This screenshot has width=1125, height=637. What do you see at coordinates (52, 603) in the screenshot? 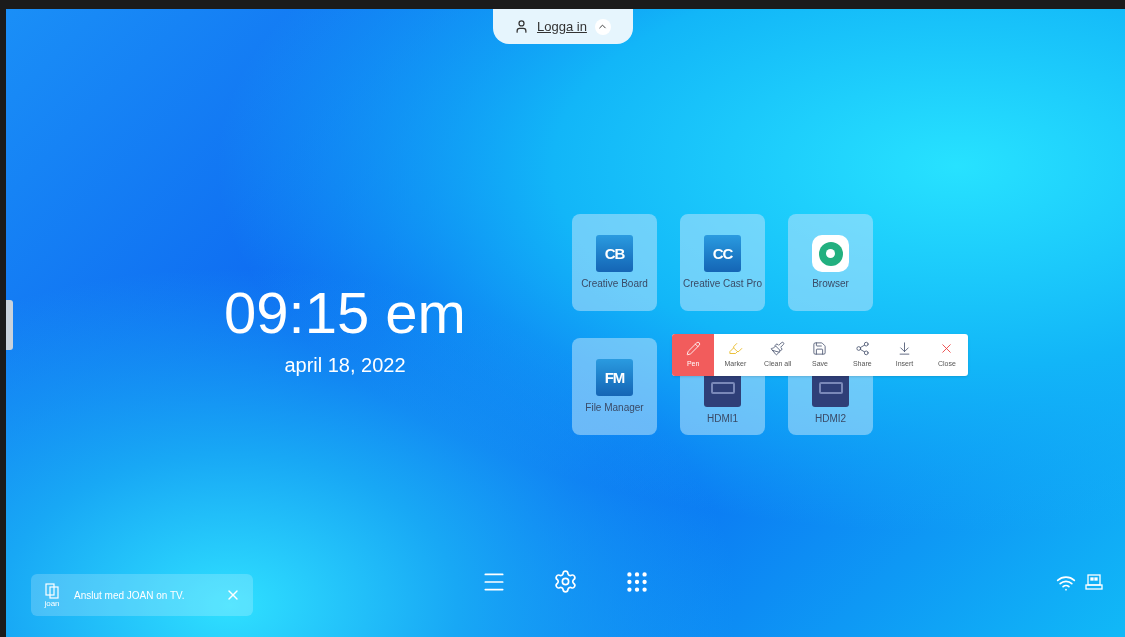
I see `logo-caption: joan` at bounding box center [52, 603].